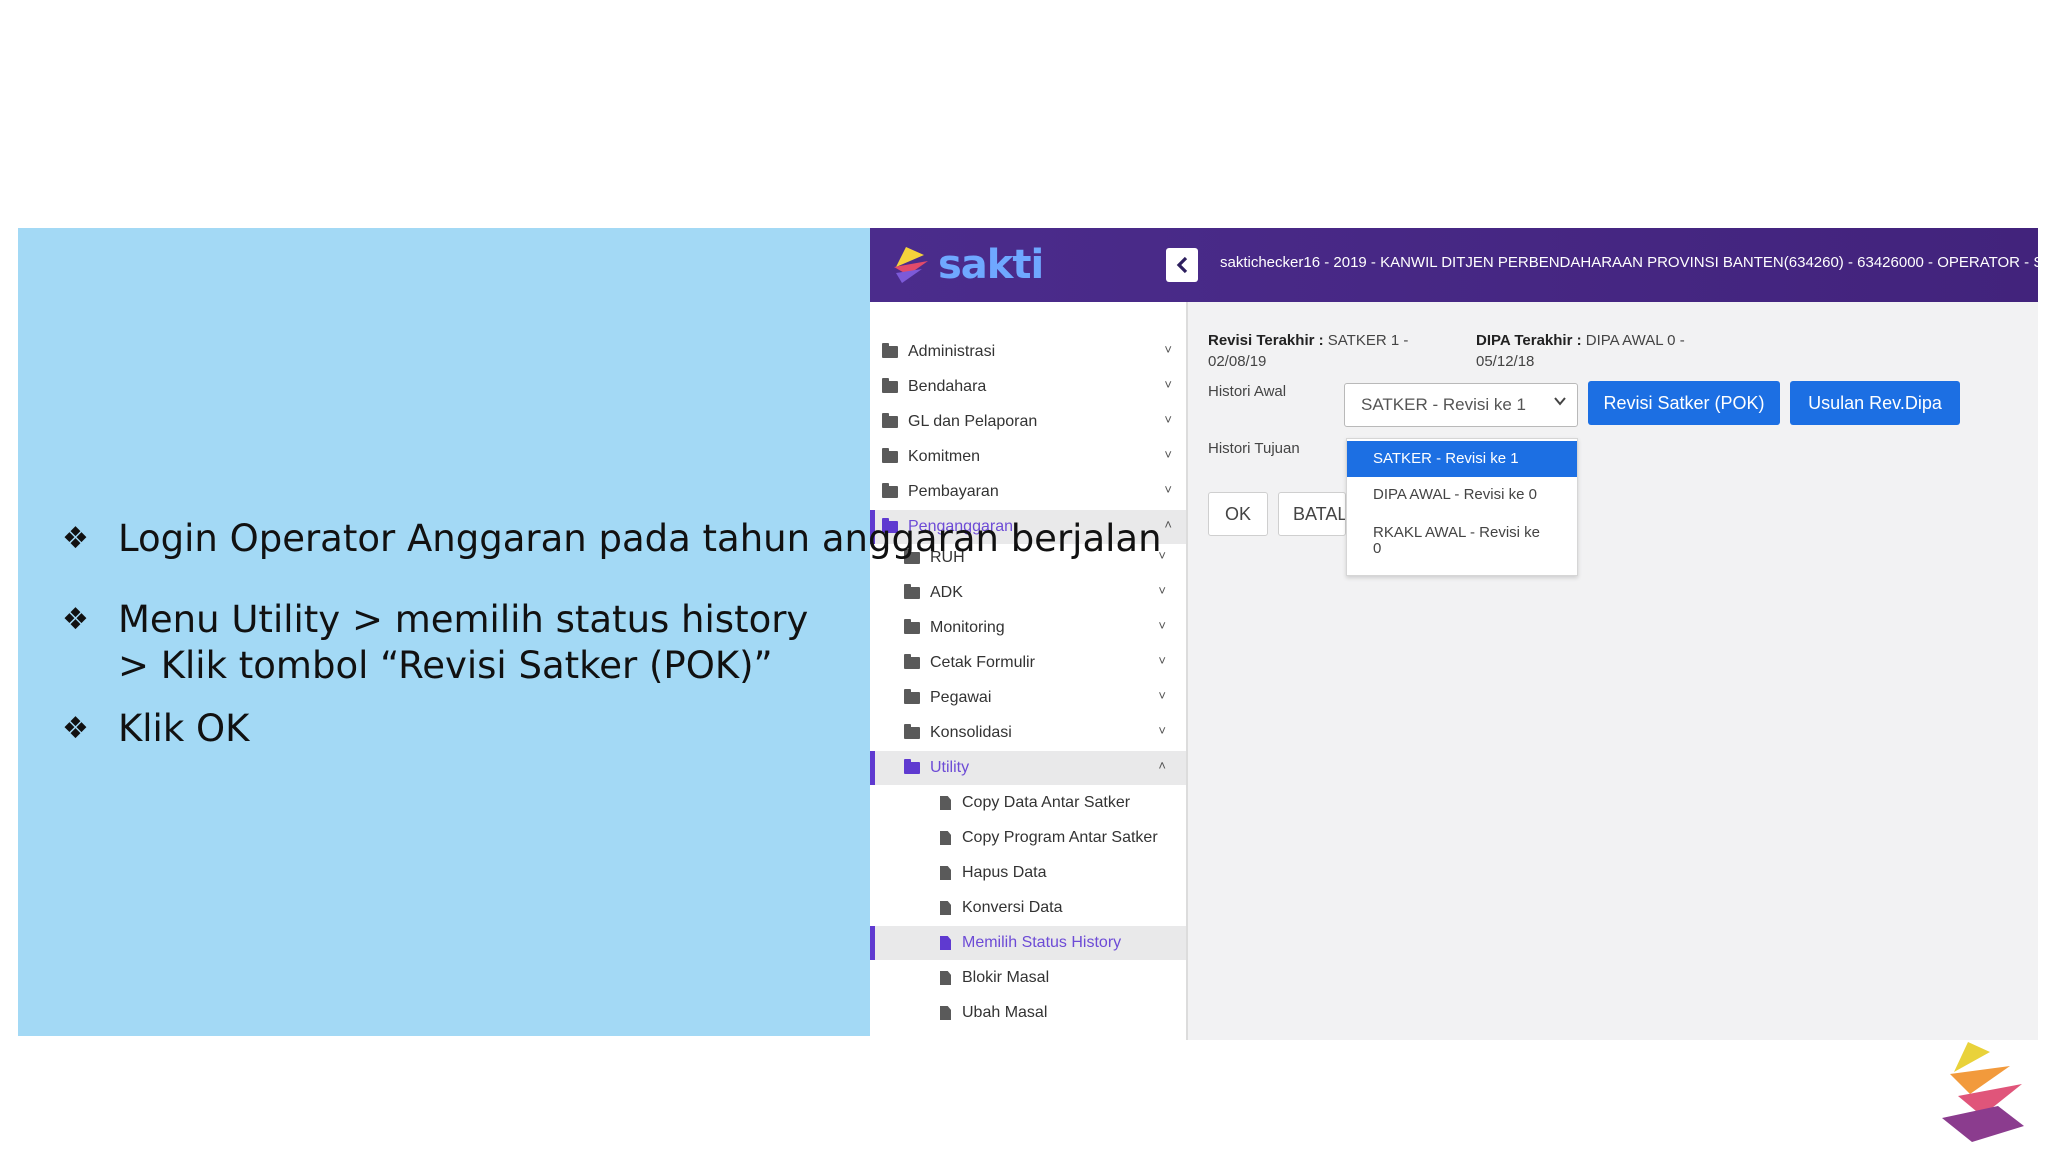 This screenshot has width=2048, height=1152. Describe the element at coordinates (1028, 698) in the screenshot. I see `sidebar-item-pegawai: Pegawai ˅` at that location.